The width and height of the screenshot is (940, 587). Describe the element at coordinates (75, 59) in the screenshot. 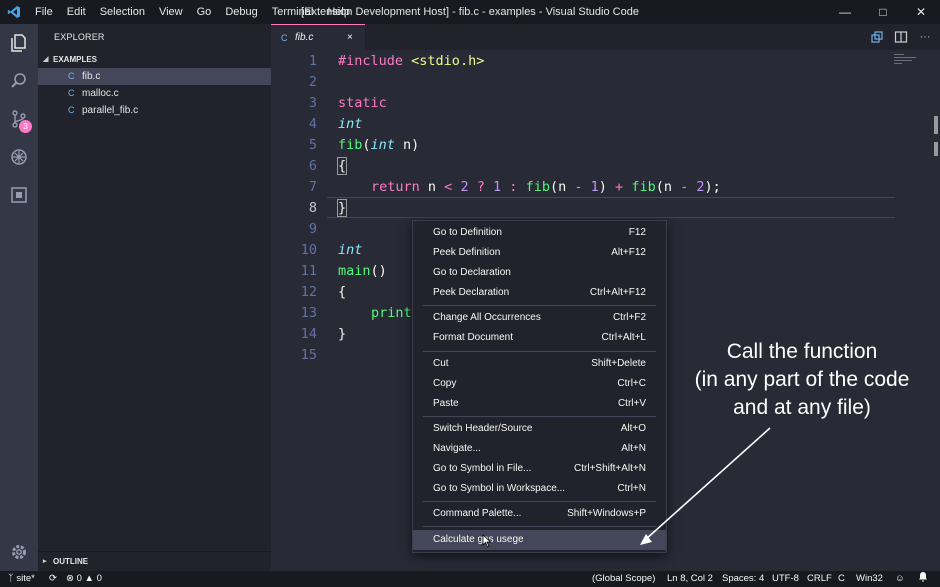

I see `workspace-section-label: EXAMPLES` at that location.